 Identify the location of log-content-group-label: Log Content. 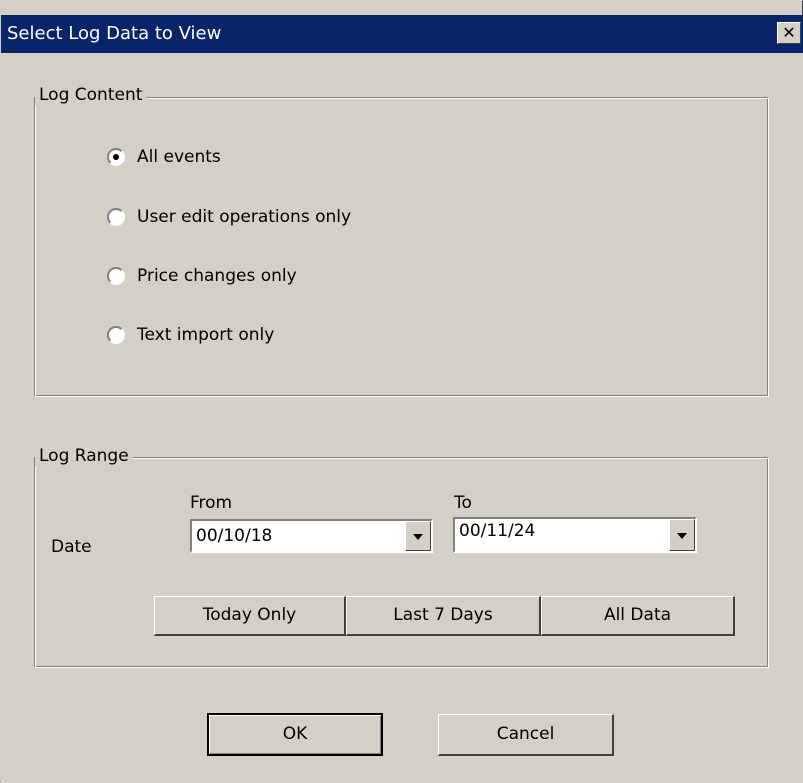
(91, 95).